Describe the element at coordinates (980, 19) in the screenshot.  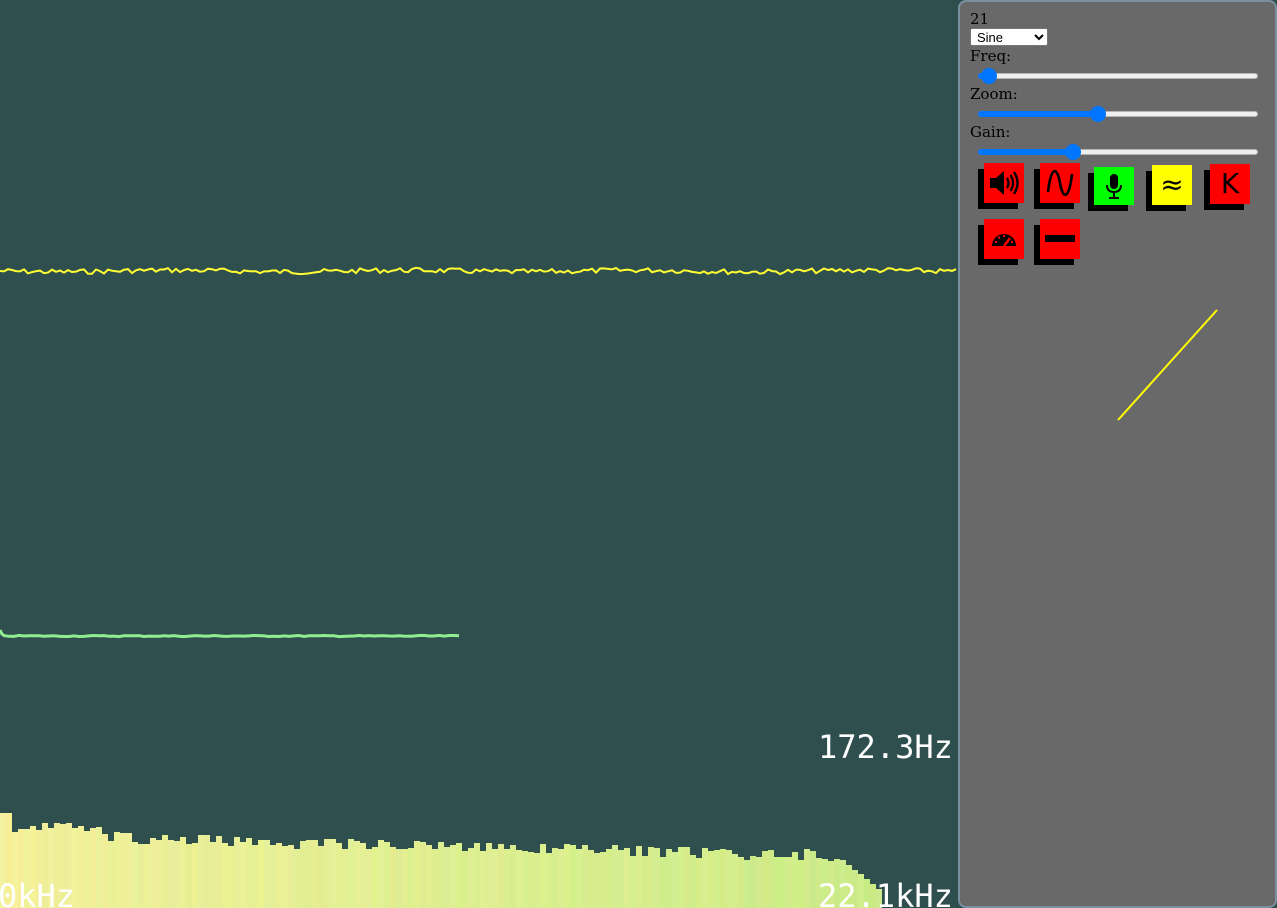
I see `counter-value: 21` at that location.